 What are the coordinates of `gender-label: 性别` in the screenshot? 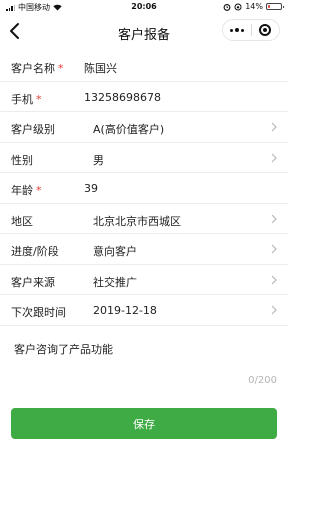 It's located at (22, 160).